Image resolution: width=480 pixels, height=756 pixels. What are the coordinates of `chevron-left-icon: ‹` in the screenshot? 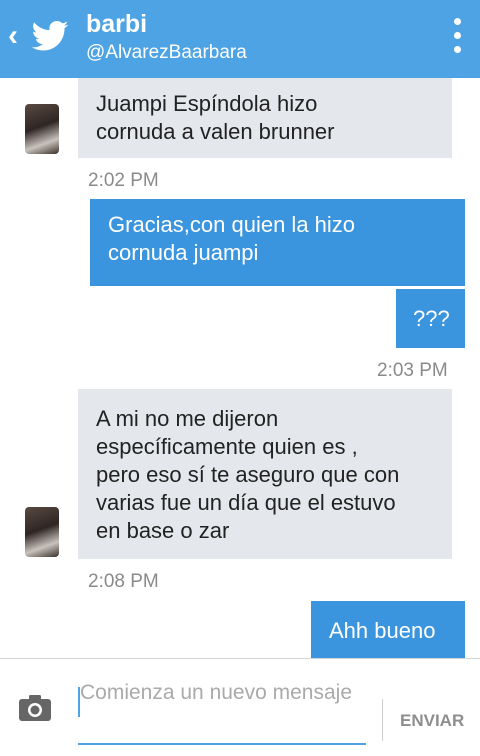 It's located at (13, 36).